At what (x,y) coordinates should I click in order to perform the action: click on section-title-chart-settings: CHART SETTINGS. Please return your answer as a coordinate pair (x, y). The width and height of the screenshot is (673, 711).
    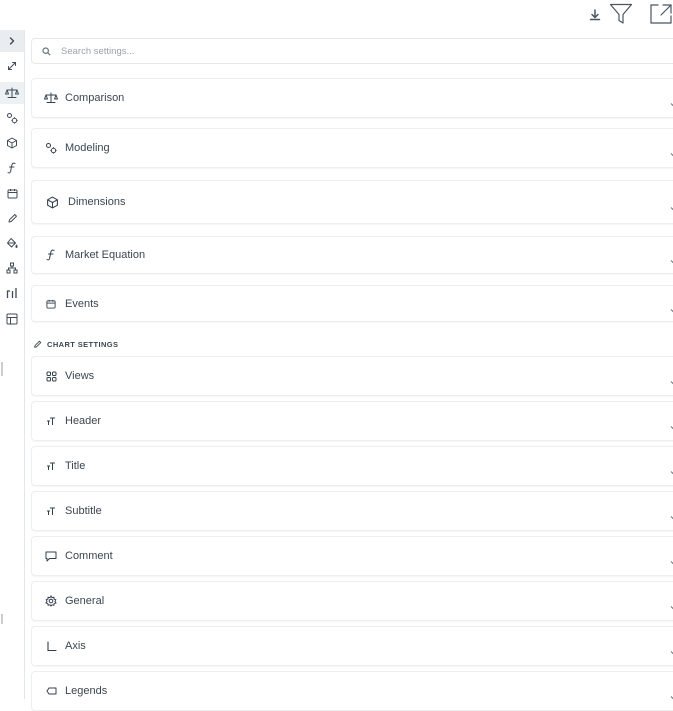
    Looking at the image, I should click on (75, 344).